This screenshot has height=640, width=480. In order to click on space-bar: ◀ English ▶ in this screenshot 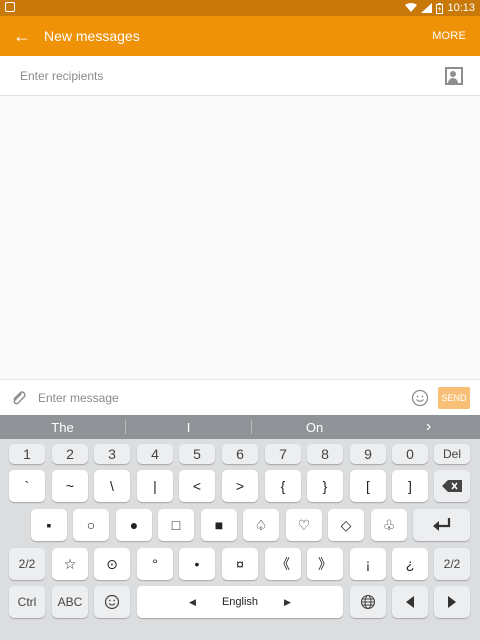, I will do `click(240, 602)`.